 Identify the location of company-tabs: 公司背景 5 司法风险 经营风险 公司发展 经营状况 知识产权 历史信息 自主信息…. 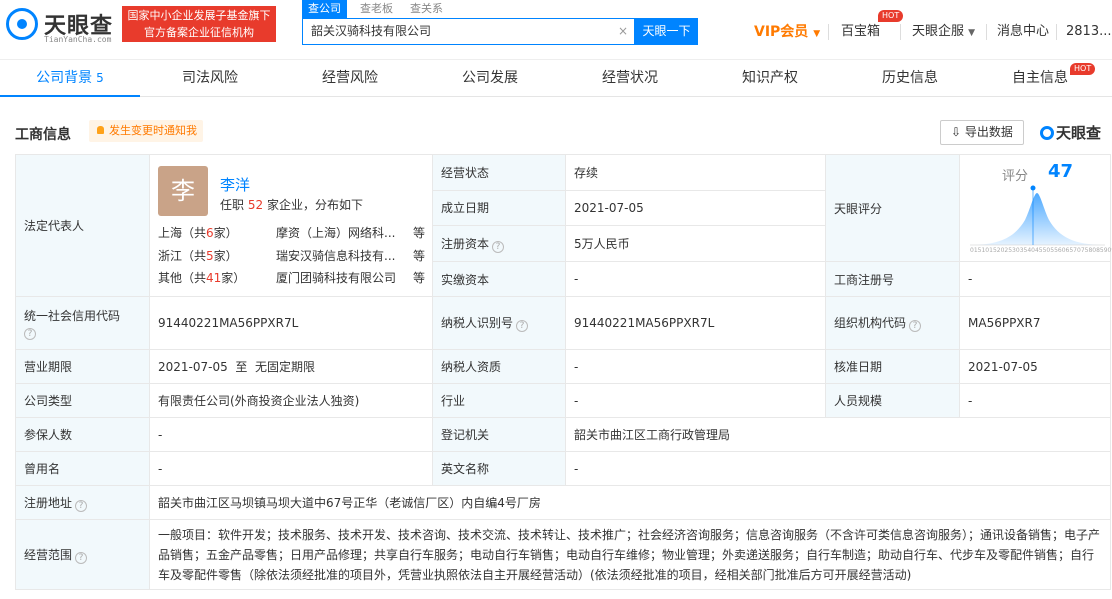
(556, 78).